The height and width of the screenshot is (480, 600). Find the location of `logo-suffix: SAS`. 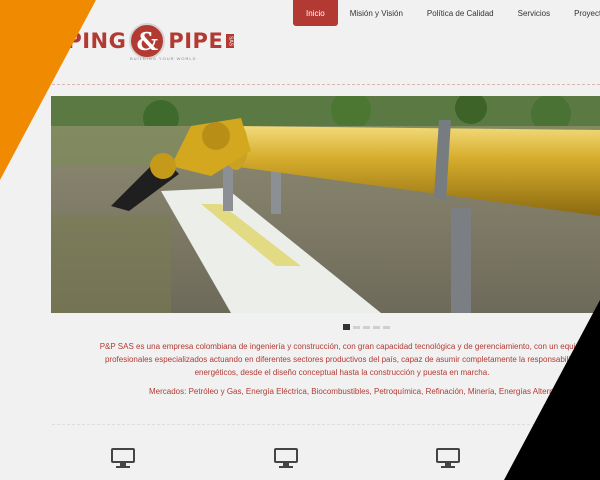

logo-suffix: SAS is located at coordinates (230, 41).